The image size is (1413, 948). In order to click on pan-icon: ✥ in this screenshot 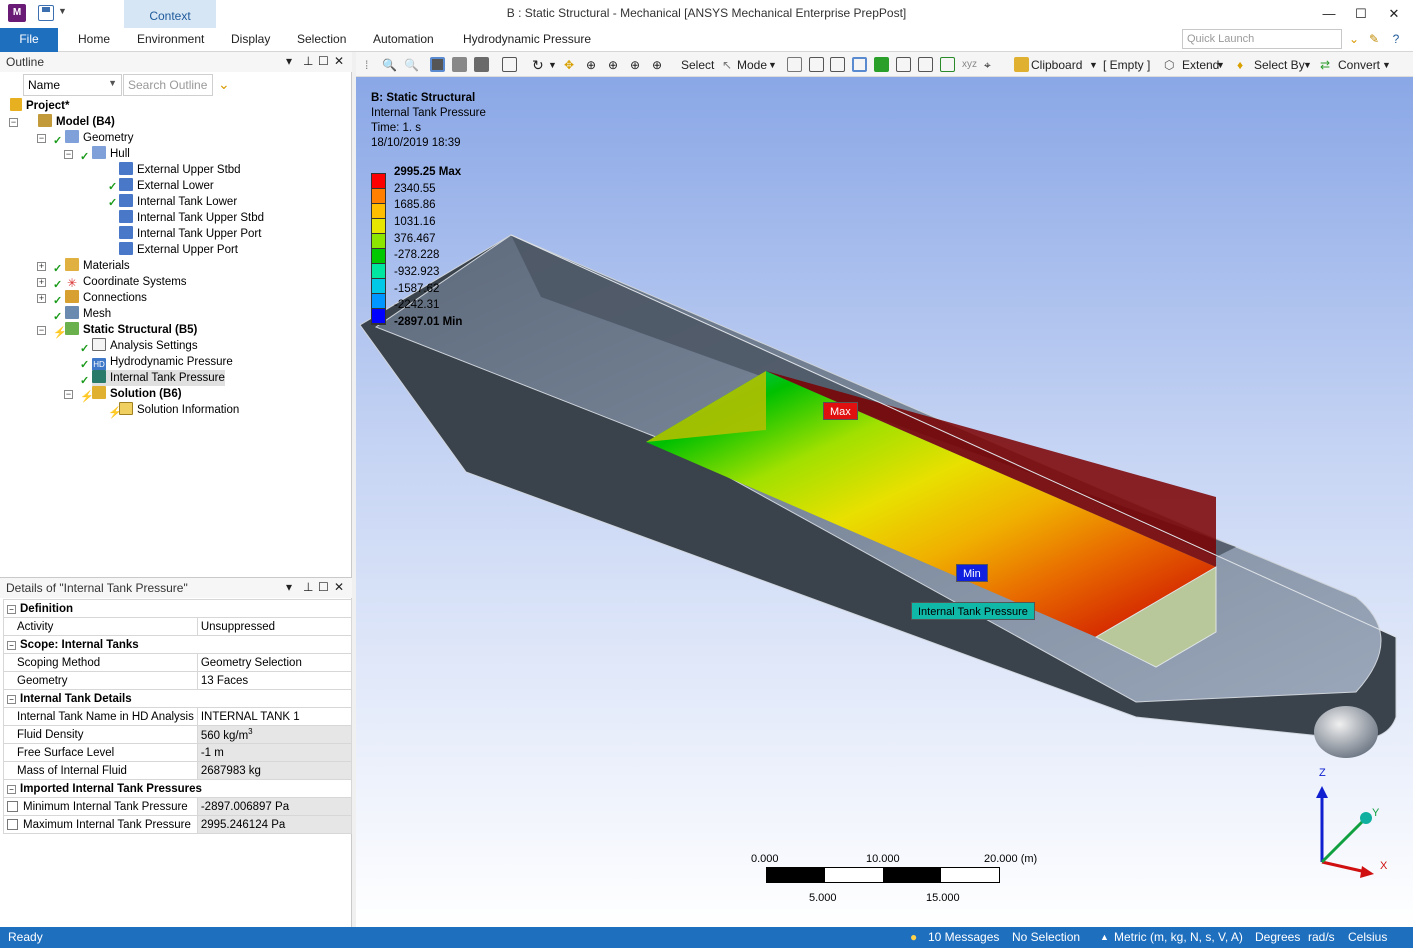, I will do `click(569, 65)`.